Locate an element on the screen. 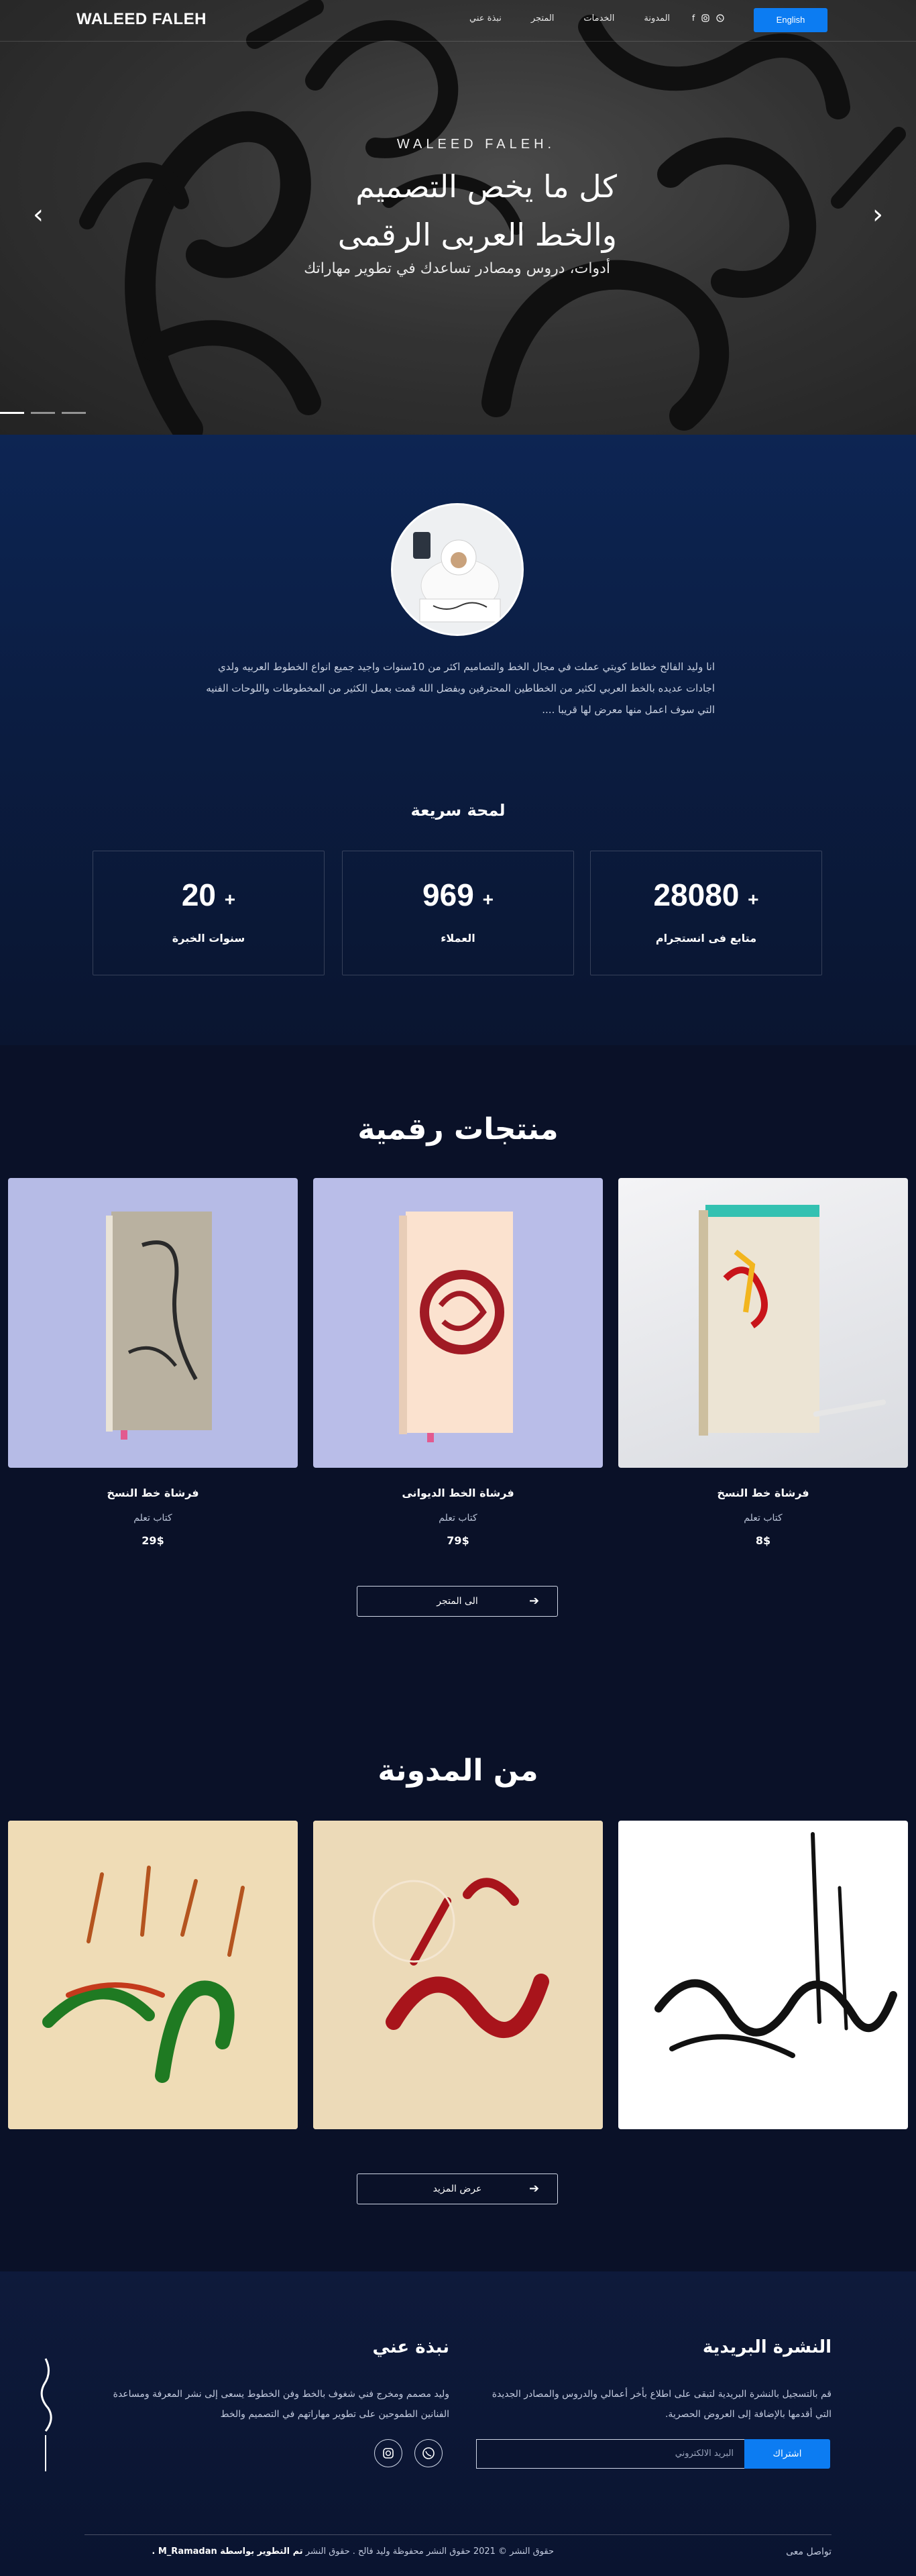 The height and width of the screenshot is (2576, 916). view-more-label: عرض المزيد is located at coordinates (457, 2189).